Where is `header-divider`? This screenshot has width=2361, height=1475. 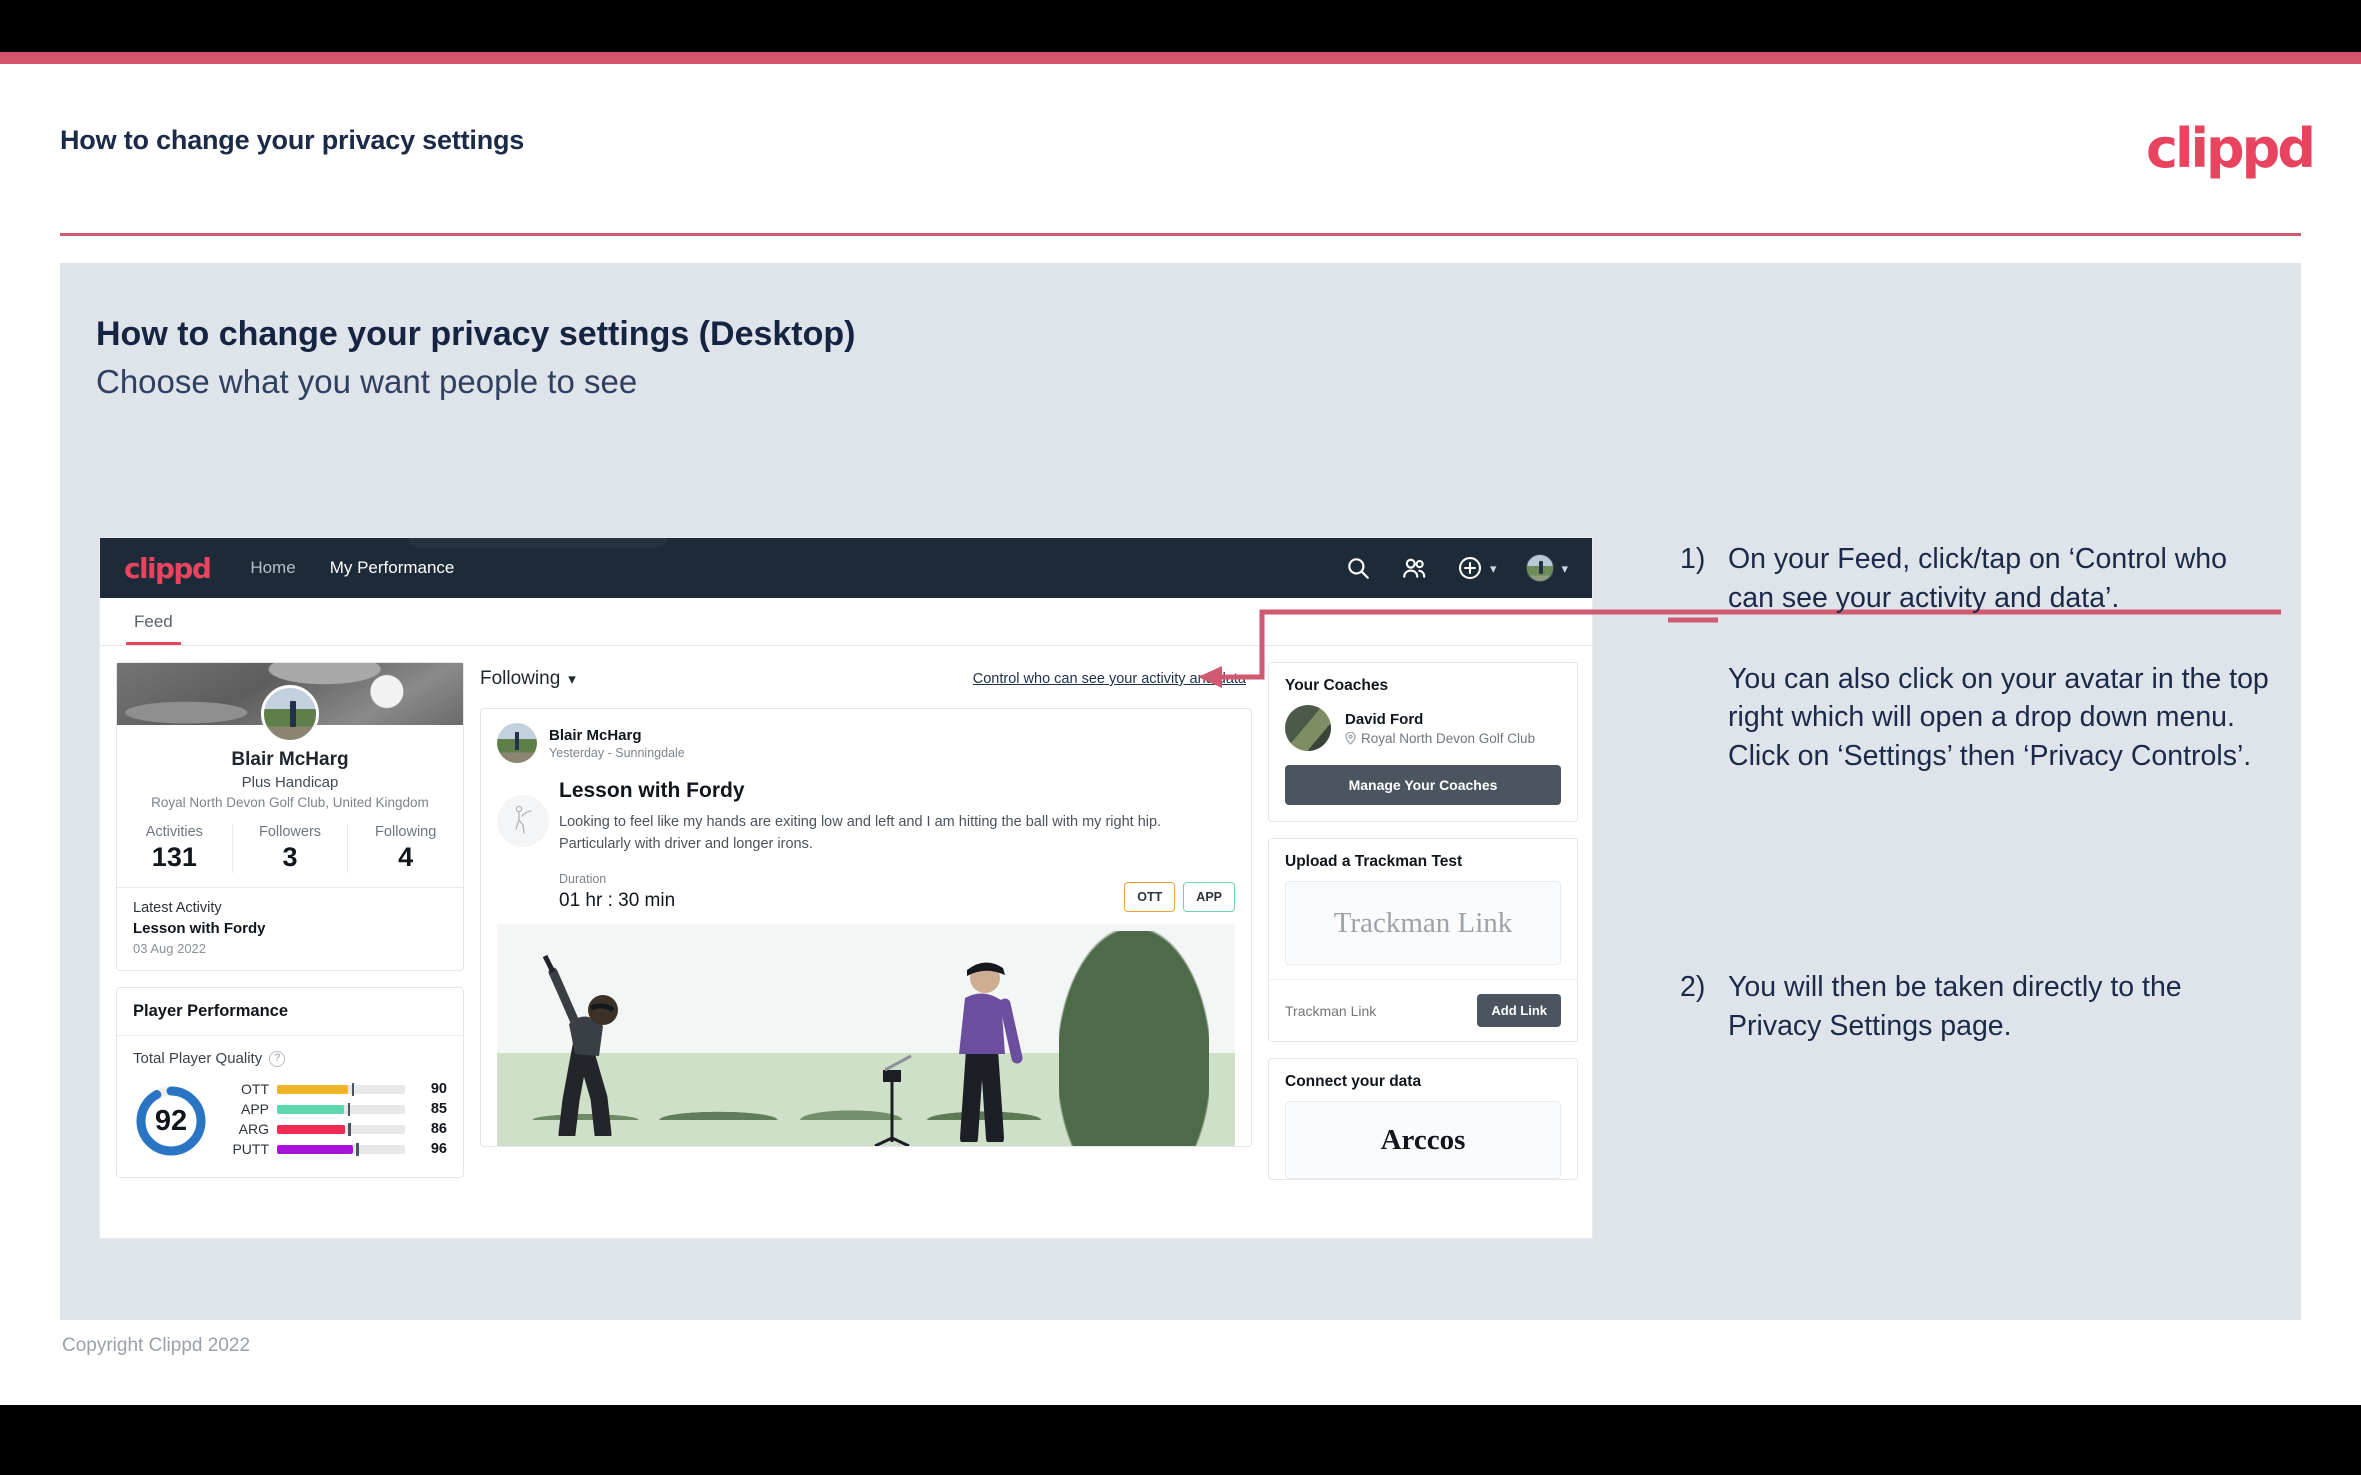 header-divider is located at coordinates (1180, 234).